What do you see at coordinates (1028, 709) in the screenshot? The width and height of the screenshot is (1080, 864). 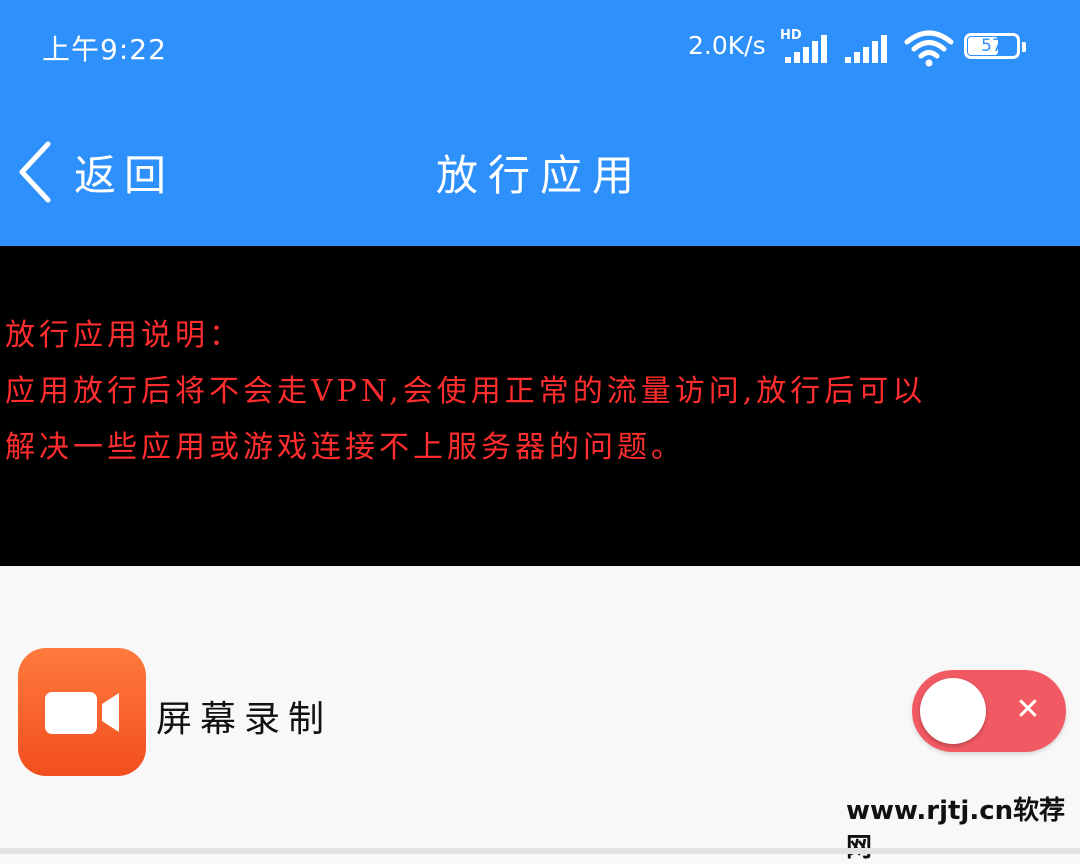 I see `close-icon: ✕` at bounding box center [1028, 709].